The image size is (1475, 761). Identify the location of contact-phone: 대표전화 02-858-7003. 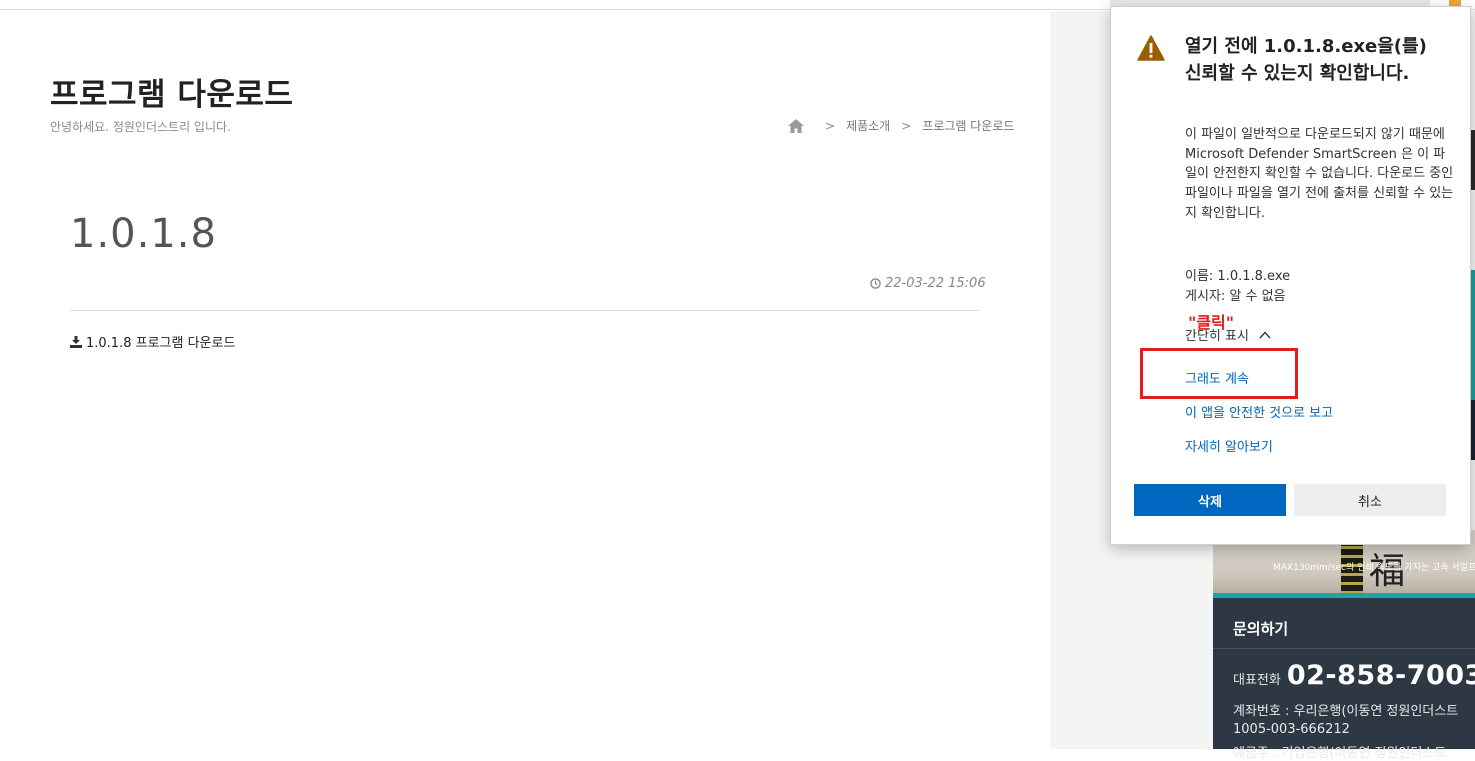
(1354, 675).